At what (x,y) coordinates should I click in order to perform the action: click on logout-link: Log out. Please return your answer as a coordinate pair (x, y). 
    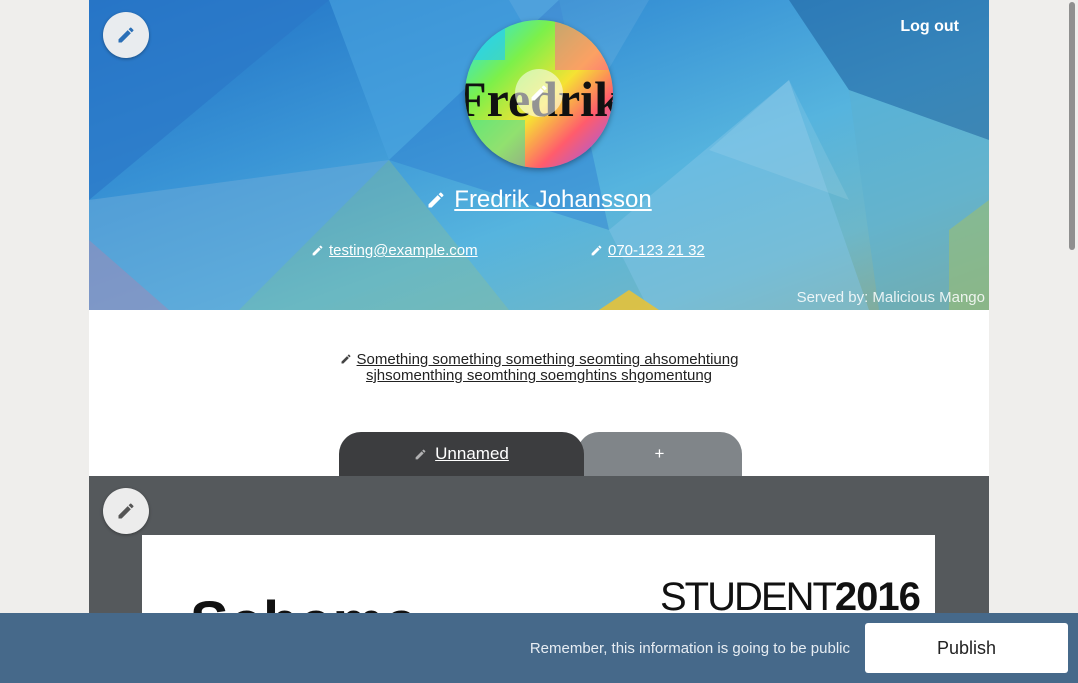
    Looking at the image, I should click on (929, 27).